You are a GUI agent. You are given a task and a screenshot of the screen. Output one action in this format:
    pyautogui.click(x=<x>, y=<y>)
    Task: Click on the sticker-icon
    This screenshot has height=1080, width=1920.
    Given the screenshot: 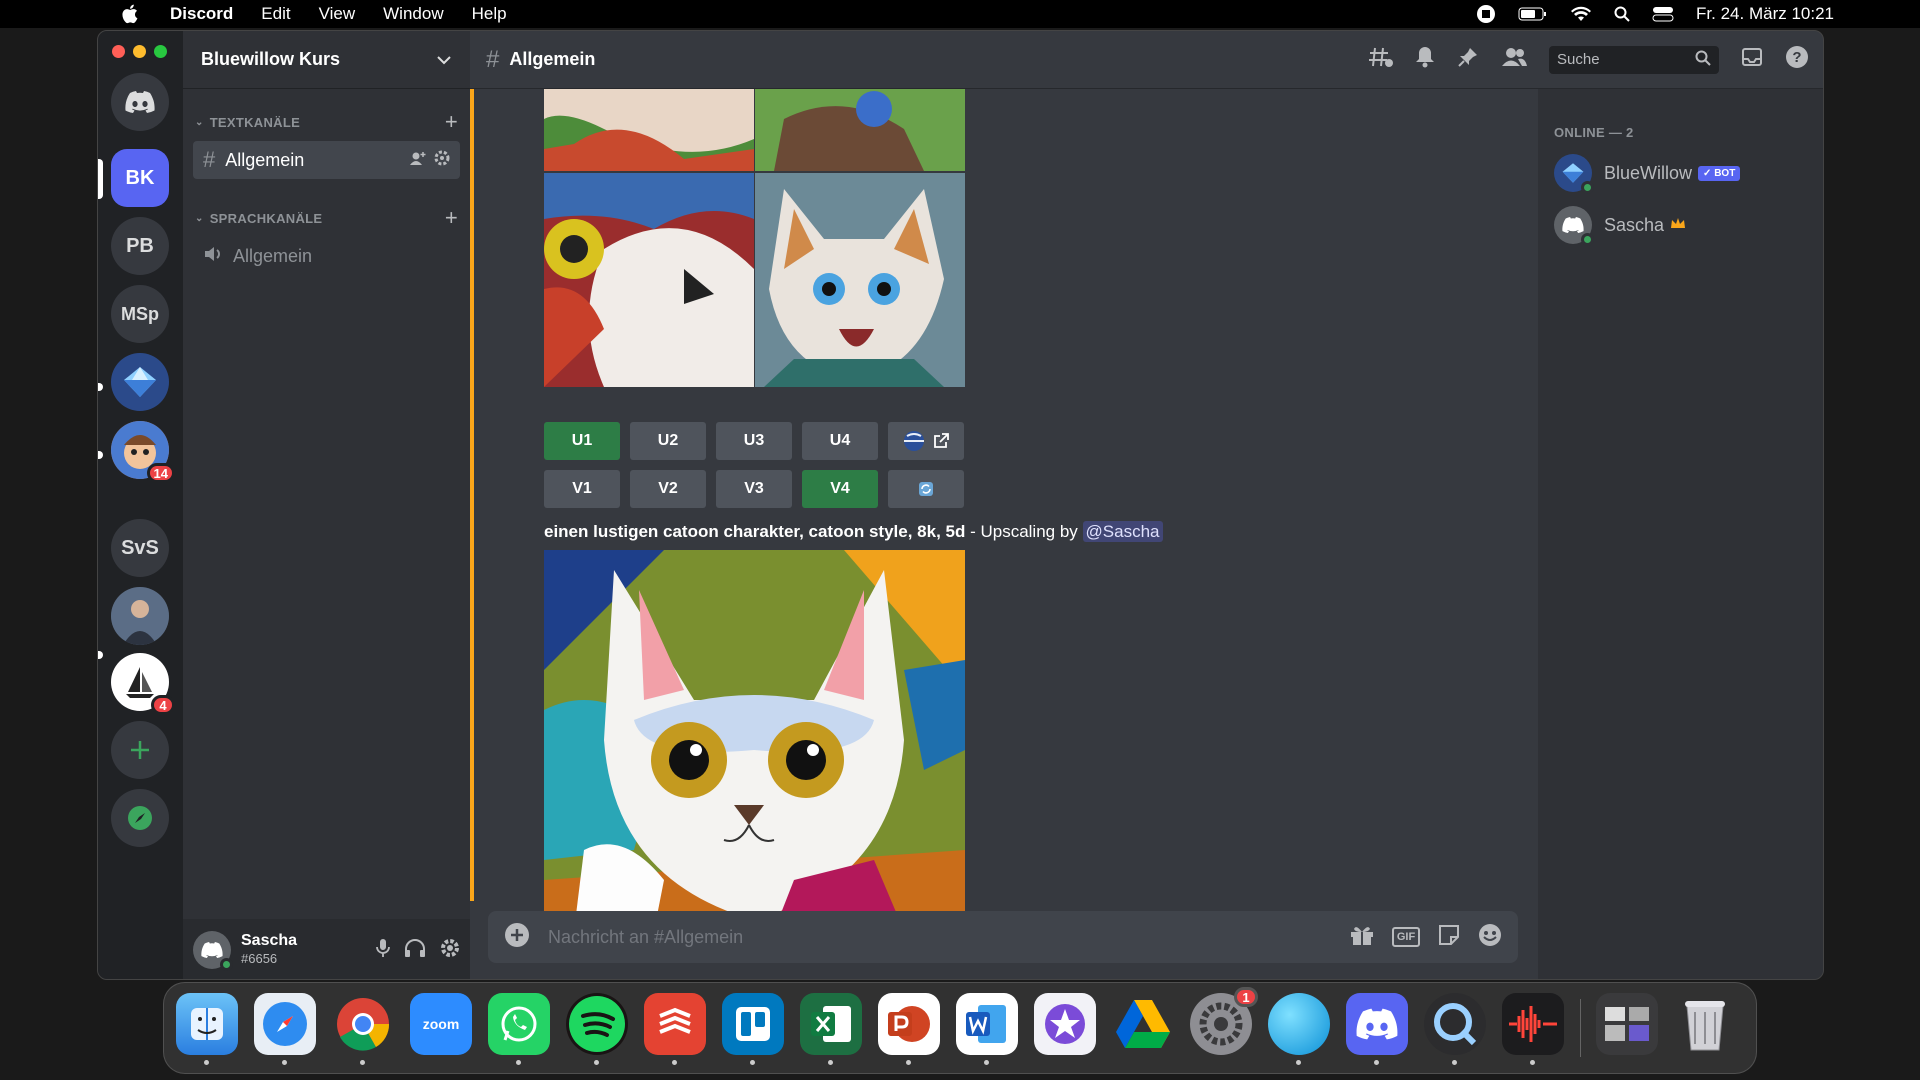 What is the action you would take?
    pyautogui.click(x=1449, y=937)
    